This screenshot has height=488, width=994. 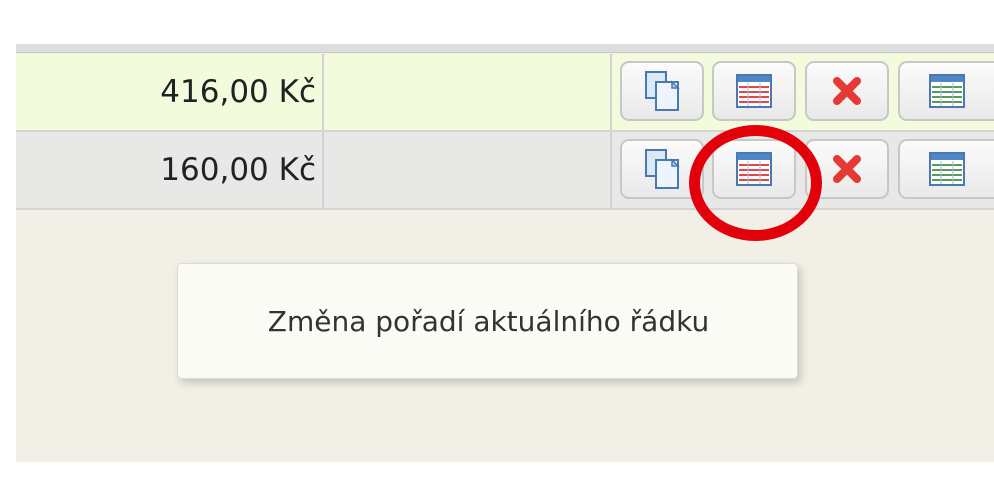 I want to click on table-header-strip, so click(x=505, y=48).